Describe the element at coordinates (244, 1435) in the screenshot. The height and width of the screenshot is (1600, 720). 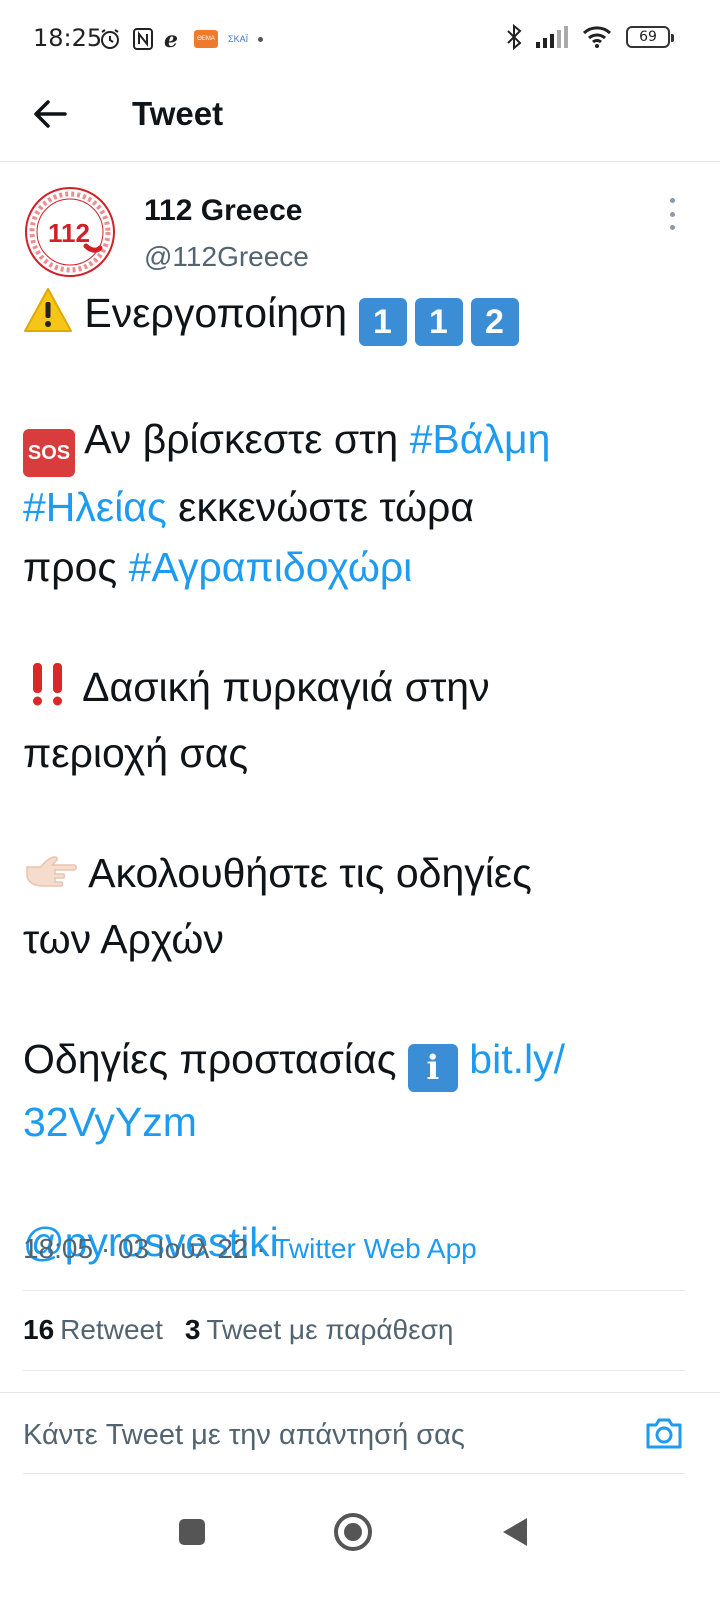
I see `reply-input: Κάντε Tweet με την απάντησή σας` at that location.